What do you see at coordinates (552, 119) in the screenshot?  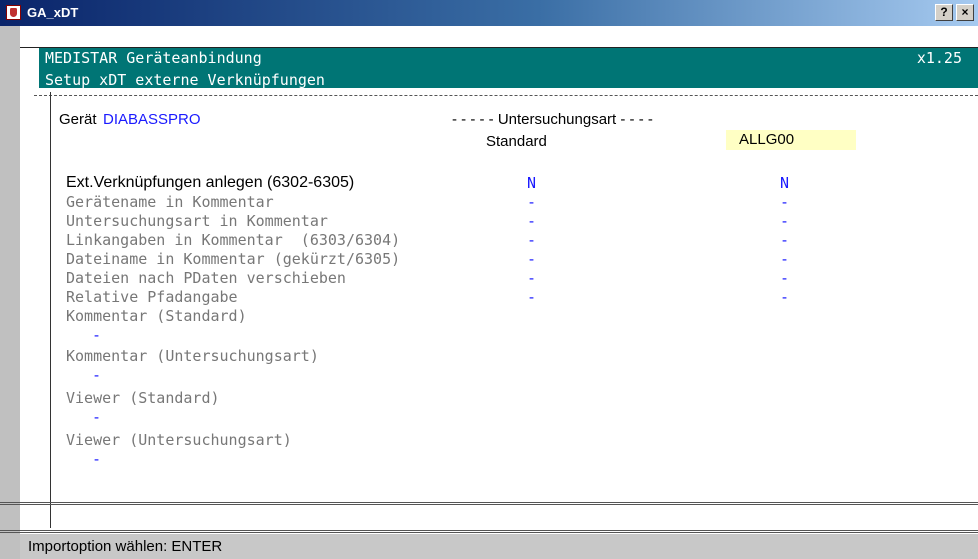 I see `type-group-title: - - - - - Untersuchungsart - - - -` at bounding box center [552, 119].